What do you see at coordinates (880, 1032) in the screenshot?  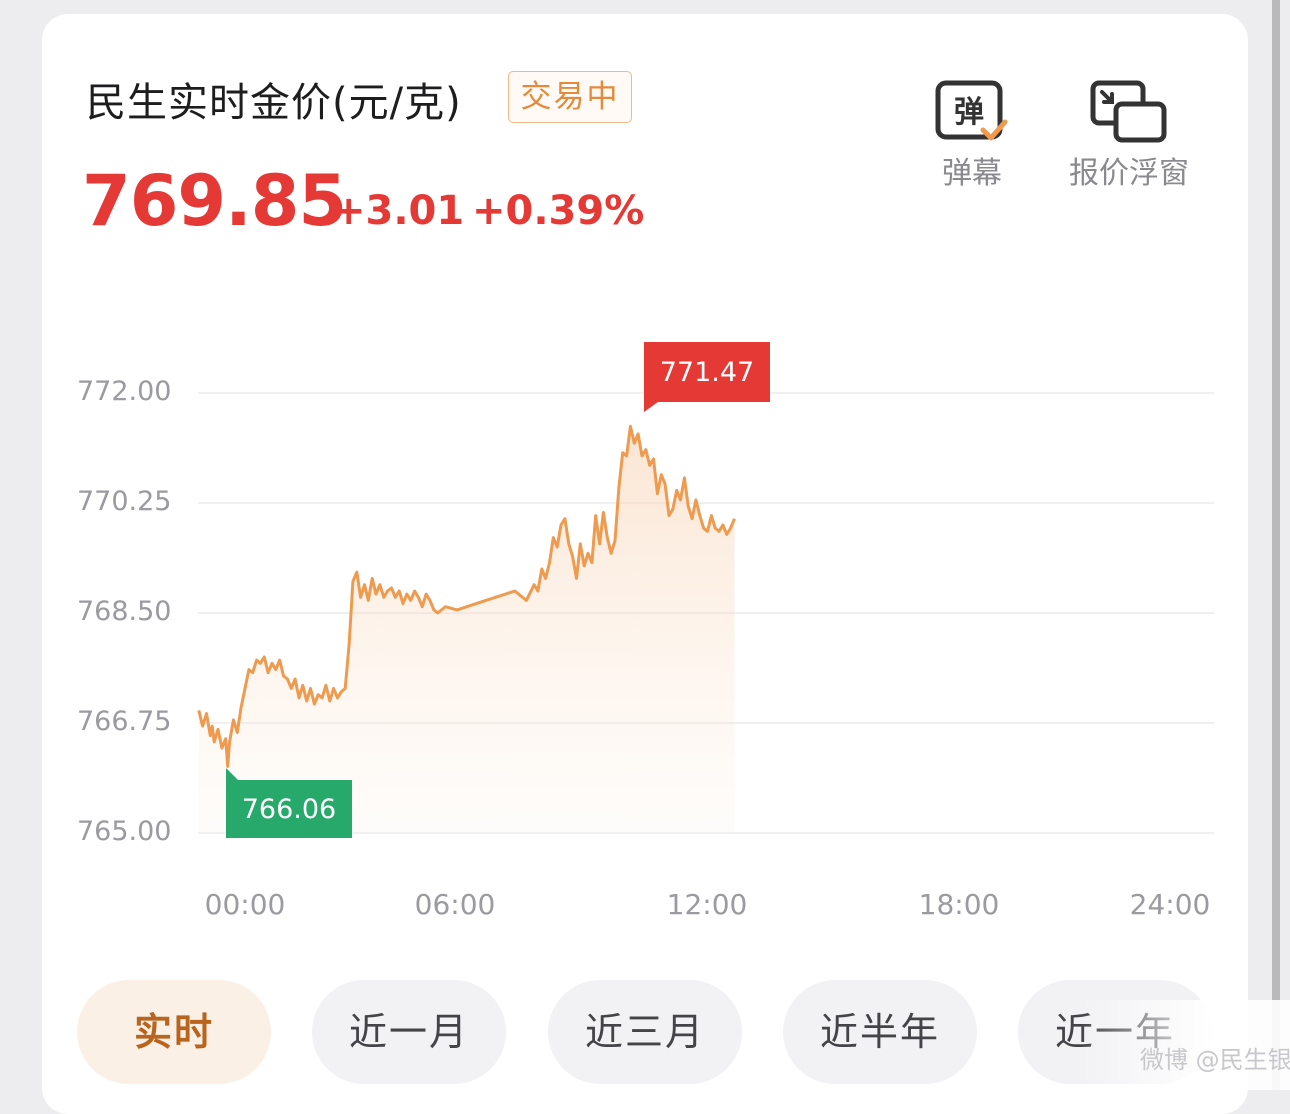 I see `range-tab: 近半年` at bounding box center [880, 1032].